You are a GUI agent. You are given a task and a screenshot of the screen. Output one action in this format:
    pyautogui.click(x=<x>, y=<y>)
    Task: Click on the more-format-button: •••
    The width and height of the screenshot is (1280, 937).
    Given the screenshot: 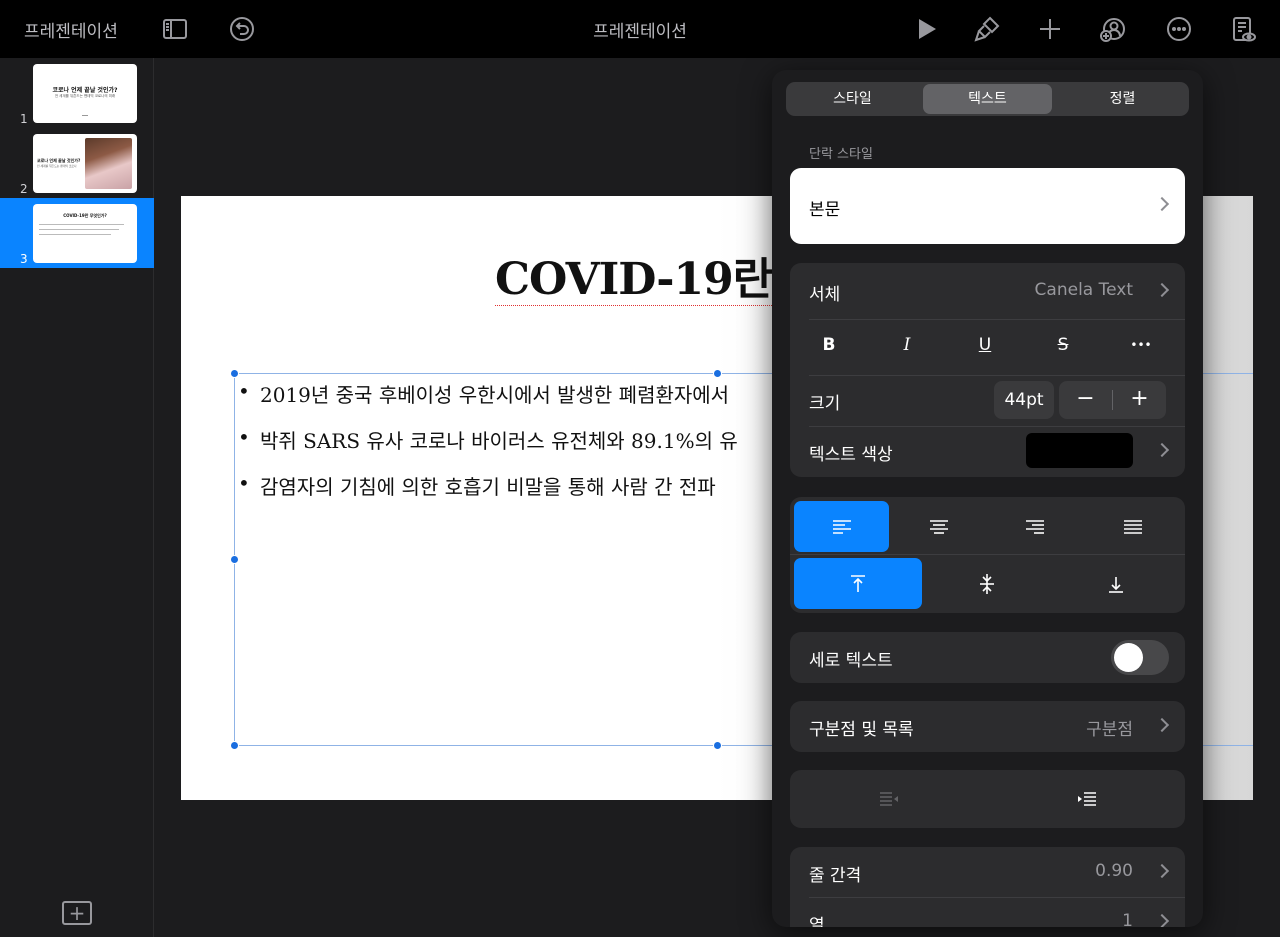 What is the action you would take?
    pyautogui.click(x=1141, y=345)
    